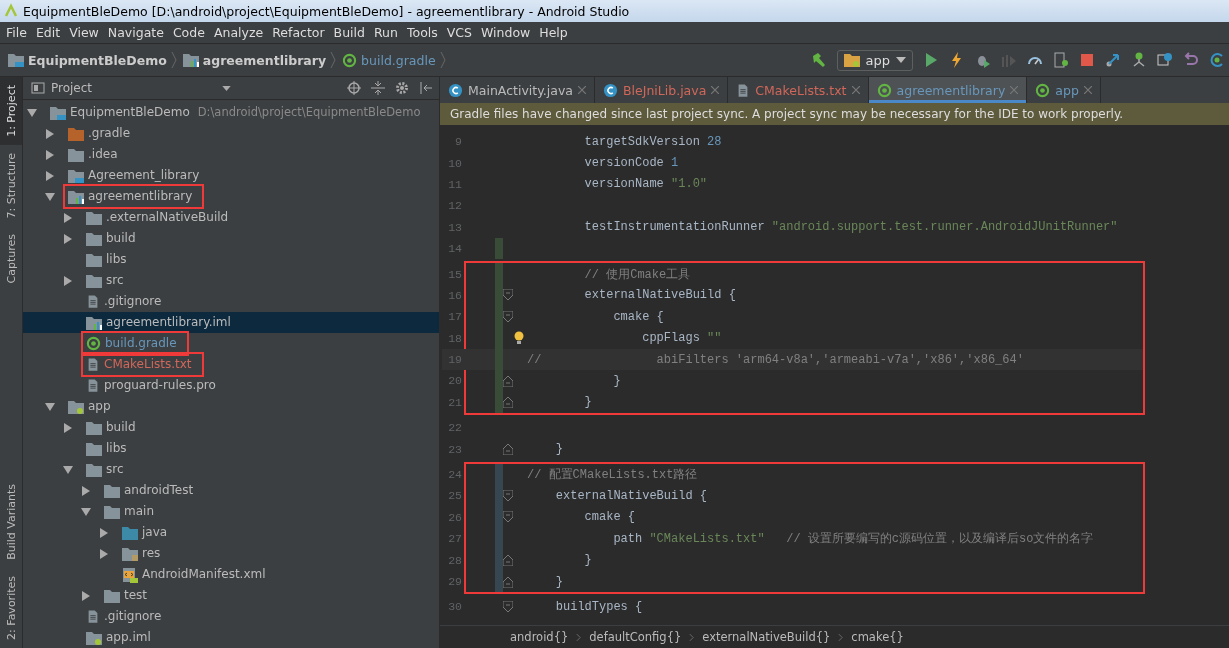 This screenshot has width=1229, height=648. What do you see at coordinates (231, 217) in the screenshot?
I see `tree-row: .externalNativeBuild` at bounding box center [231, 217].